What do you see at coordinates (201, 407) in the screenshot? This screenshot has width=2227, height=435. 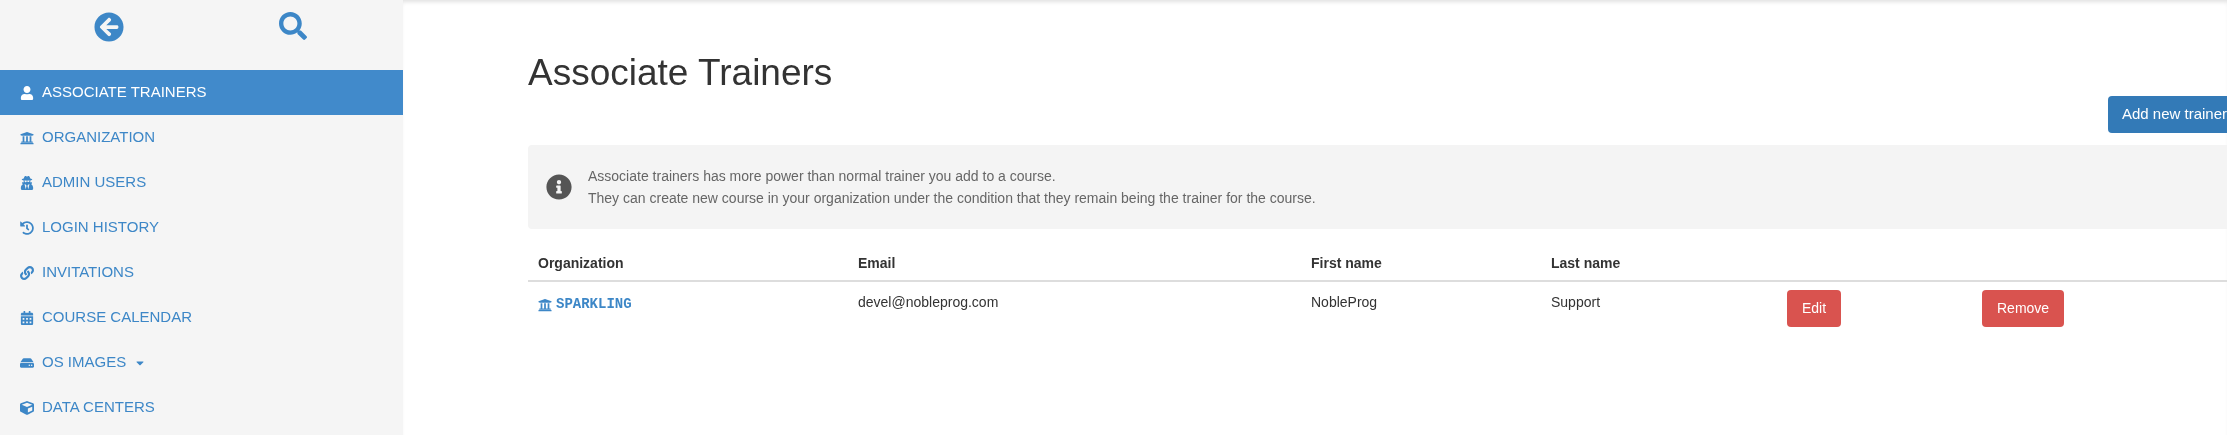 I see `sidebar-item: DATA CENTERS` at bounding box center [201, 407].